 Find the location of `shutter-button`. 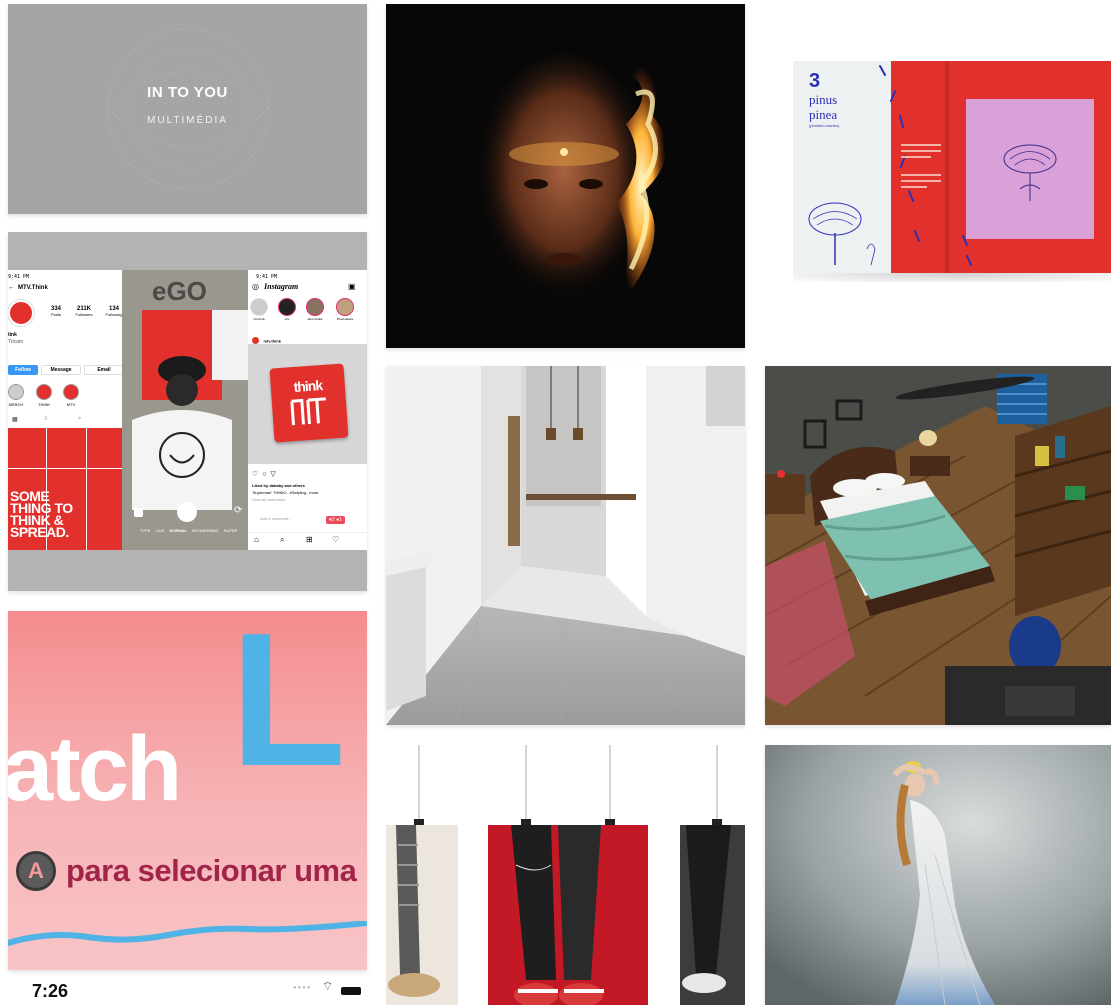

shutter-button is located at coordinates (187, 512).